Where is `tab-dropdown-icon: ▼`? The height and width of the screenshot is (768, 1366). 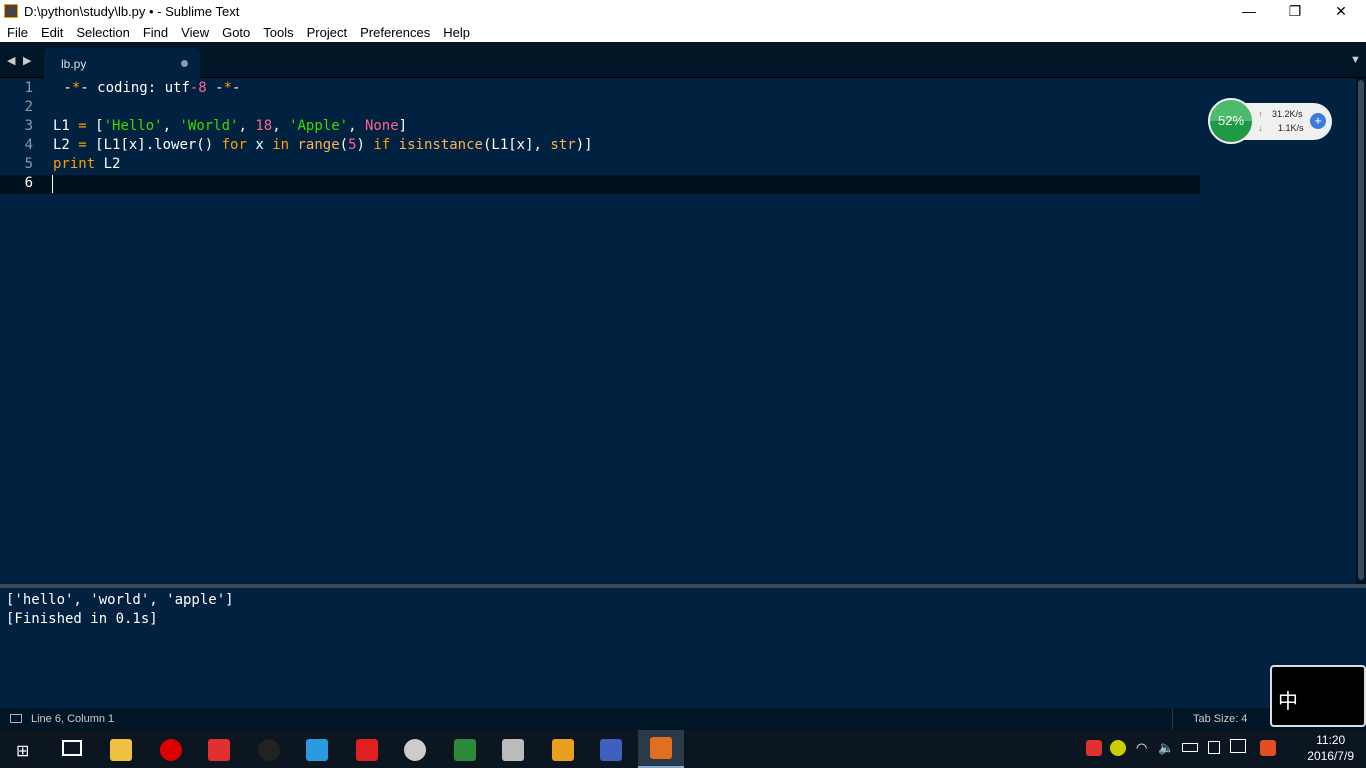
tab-dropdown-icon: ▼ is located at coordinates (1355, 60).